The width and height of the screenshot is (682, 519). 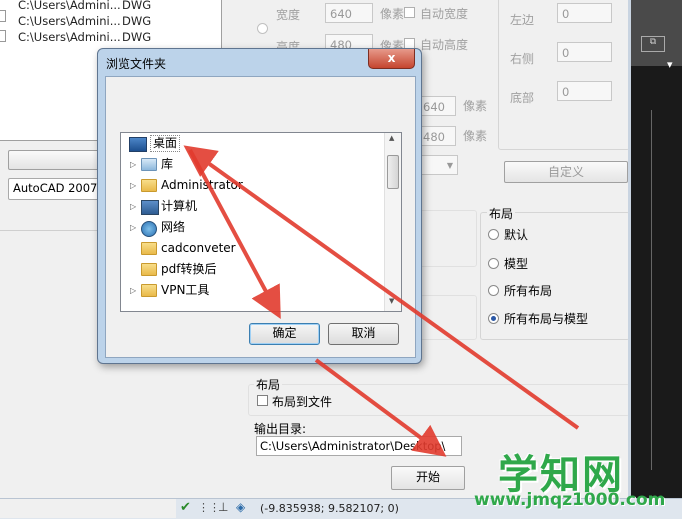 I want to click on arrow-to-ok, so click(x=234, y=234).